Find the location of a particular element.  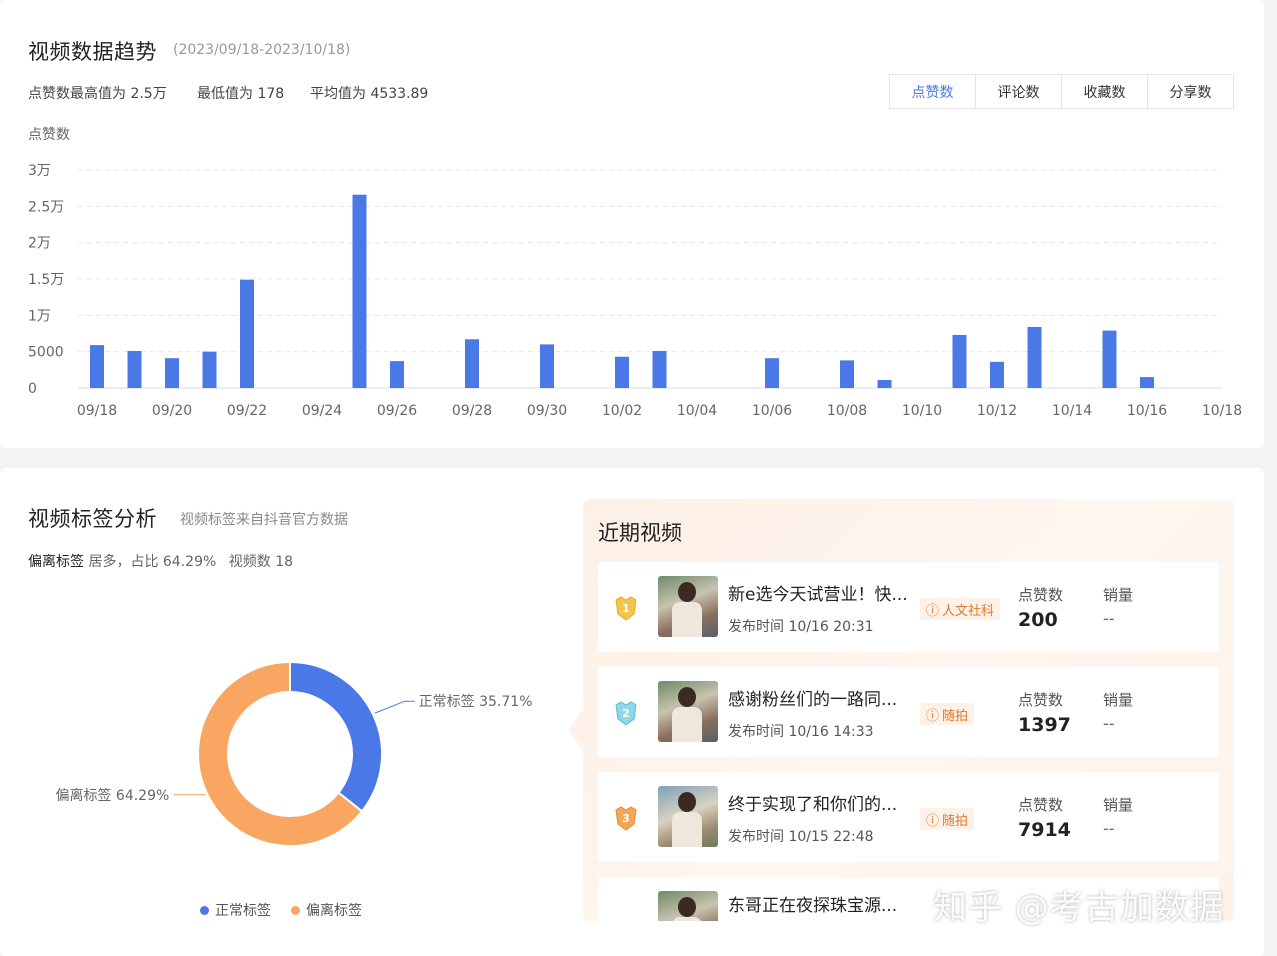

tags-title: 视频标签分析 is located at coordinates (92, 519).